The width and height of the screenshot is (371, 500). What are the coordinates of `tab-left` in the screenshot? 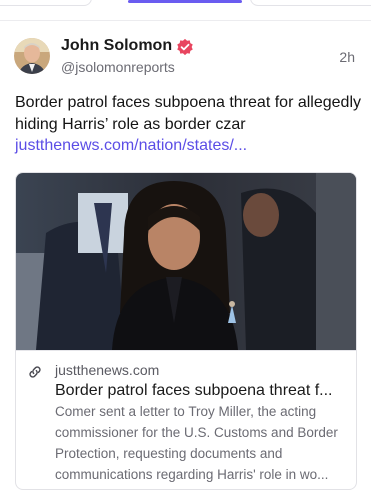 It's located at (46, 3).